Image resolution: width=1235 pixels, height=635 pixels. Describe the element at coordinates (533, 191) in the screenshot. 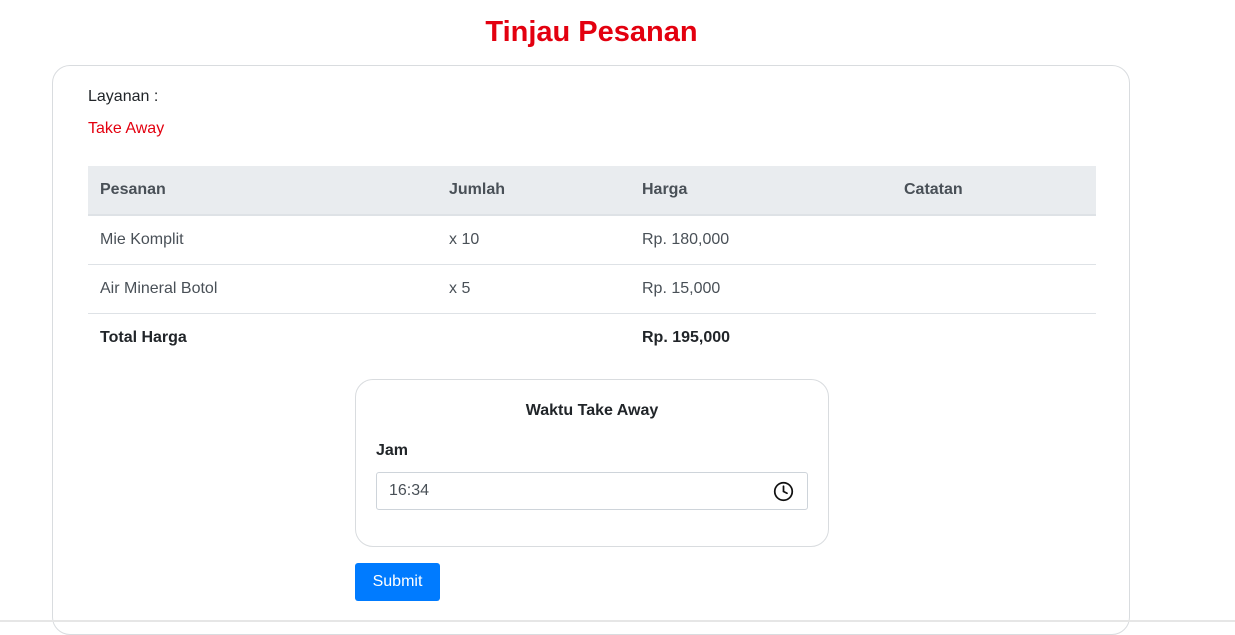

I see `header-jumlah: Jumlah` at that location.